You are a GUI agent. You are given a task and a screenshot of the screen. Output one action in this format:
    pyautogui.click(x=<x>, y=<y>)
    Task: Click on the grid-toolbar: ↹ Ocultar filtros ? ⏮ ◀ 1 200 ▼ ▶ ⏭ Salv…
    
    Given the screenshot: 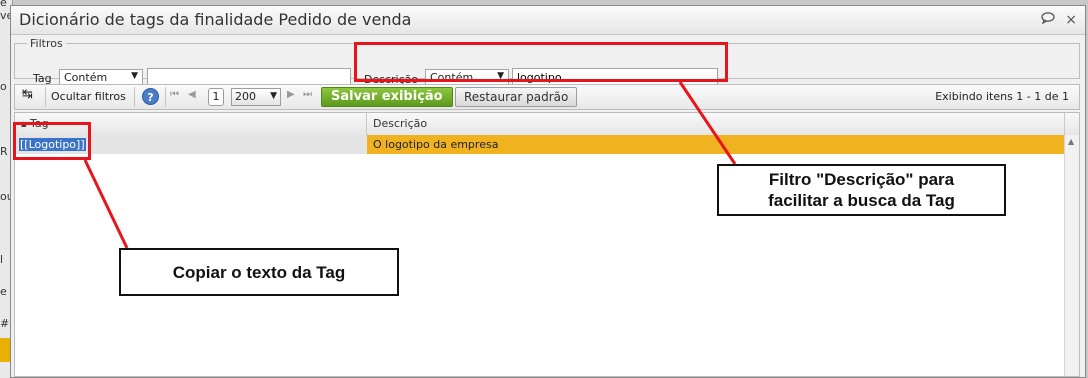 What is the action you would take?
    pyautogui.click(x=547, y=97)
    